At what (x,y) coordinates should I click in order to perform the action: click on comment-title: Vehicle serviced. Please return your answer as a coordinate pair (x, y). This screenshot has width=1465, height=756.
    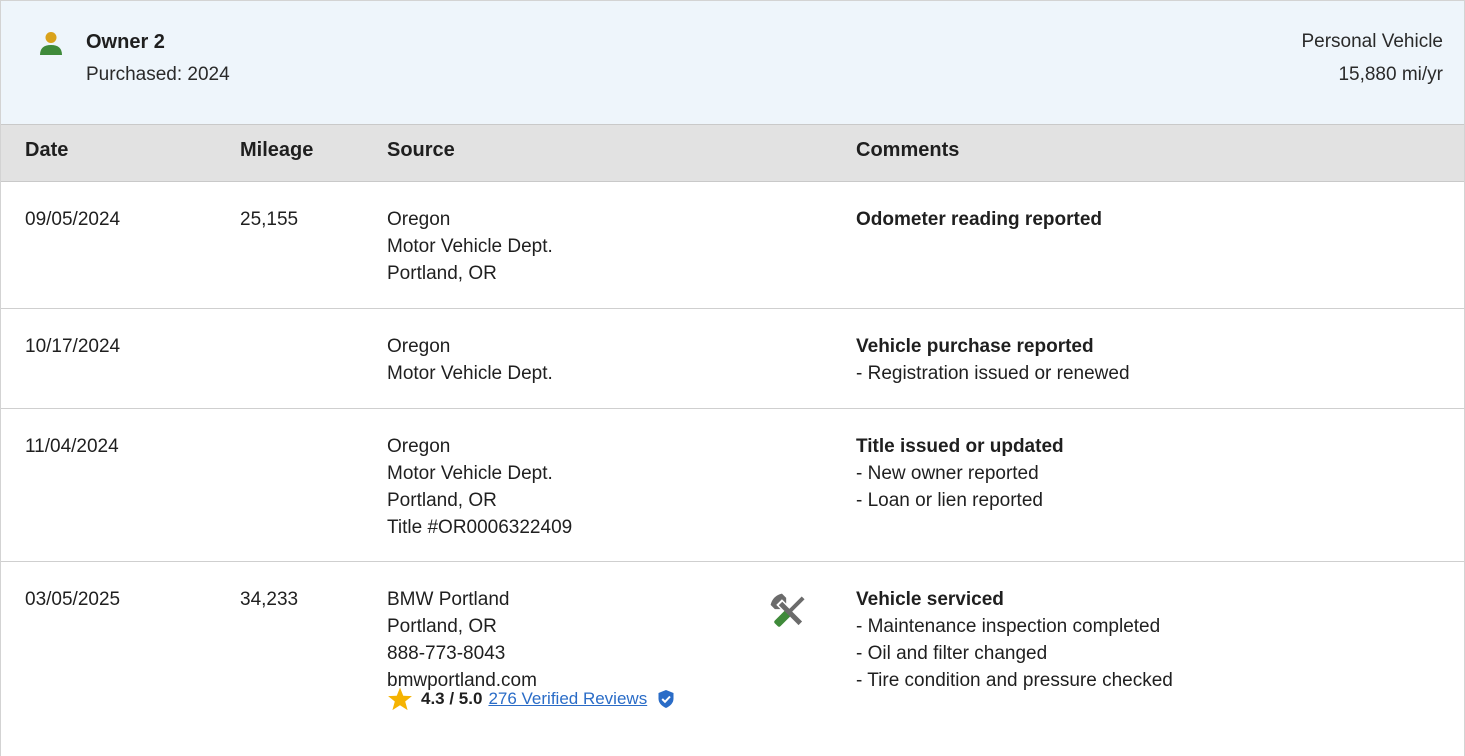
    Looking at the image, I should click on (930, 599).